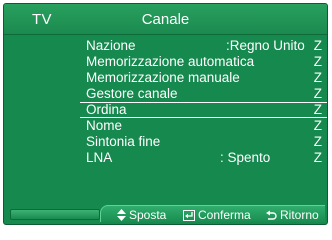  Describe the element at coordinates (99, 157) in the screenshot. I see `menu-item-label: LNA` at that location.